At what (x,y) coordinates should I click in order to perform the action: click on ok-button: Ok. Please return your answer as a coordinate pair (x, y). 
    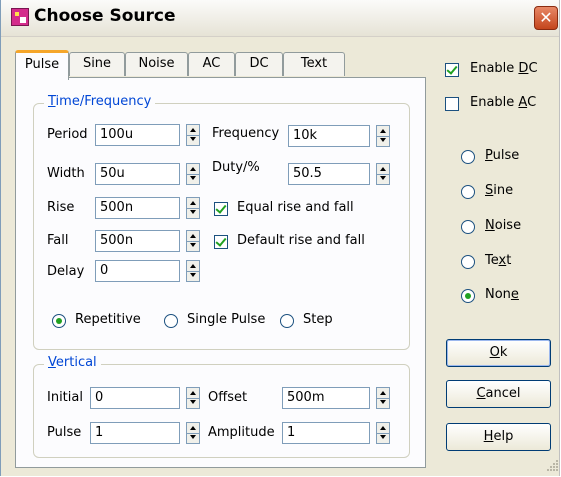
    Looking at the image, I should click on (498, 353).